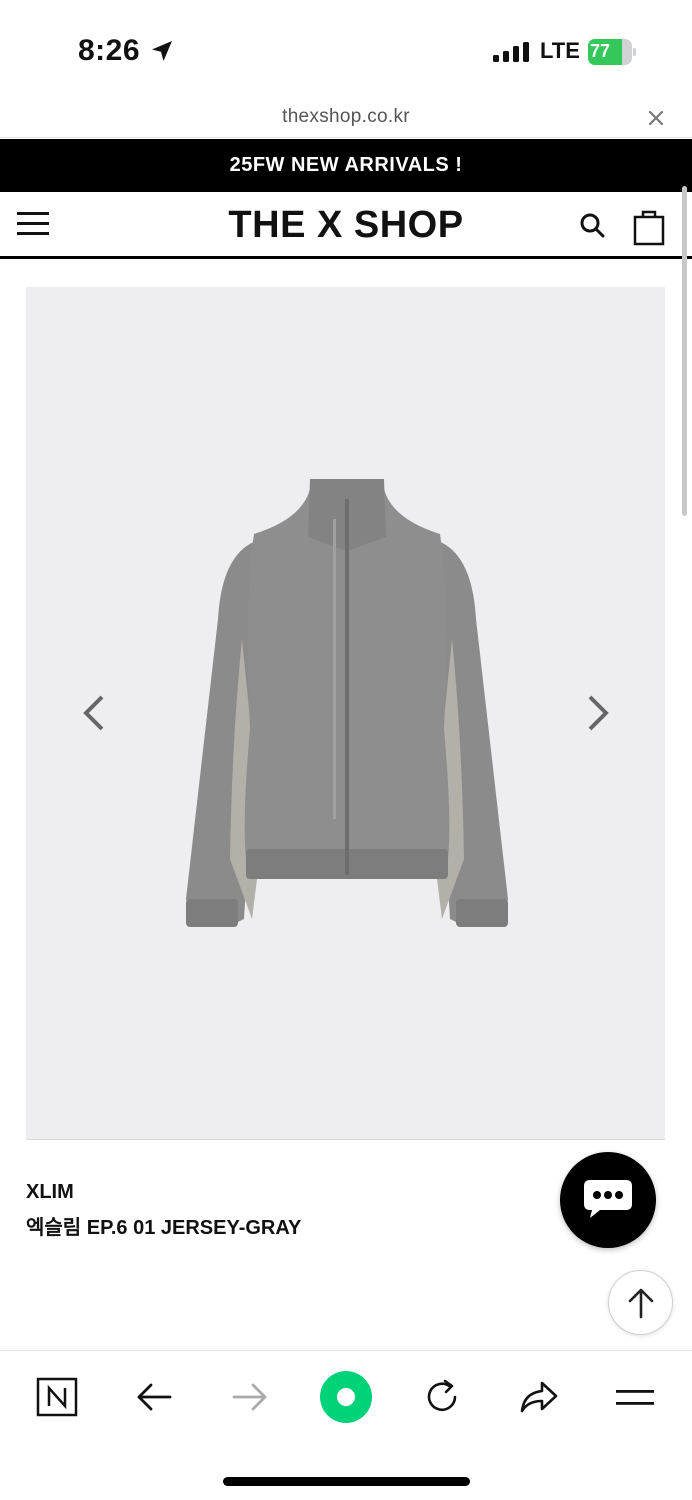  Describe the element at coordinates (684, 351) in the screenshot. I see `scrollbar-thumb` at that location.